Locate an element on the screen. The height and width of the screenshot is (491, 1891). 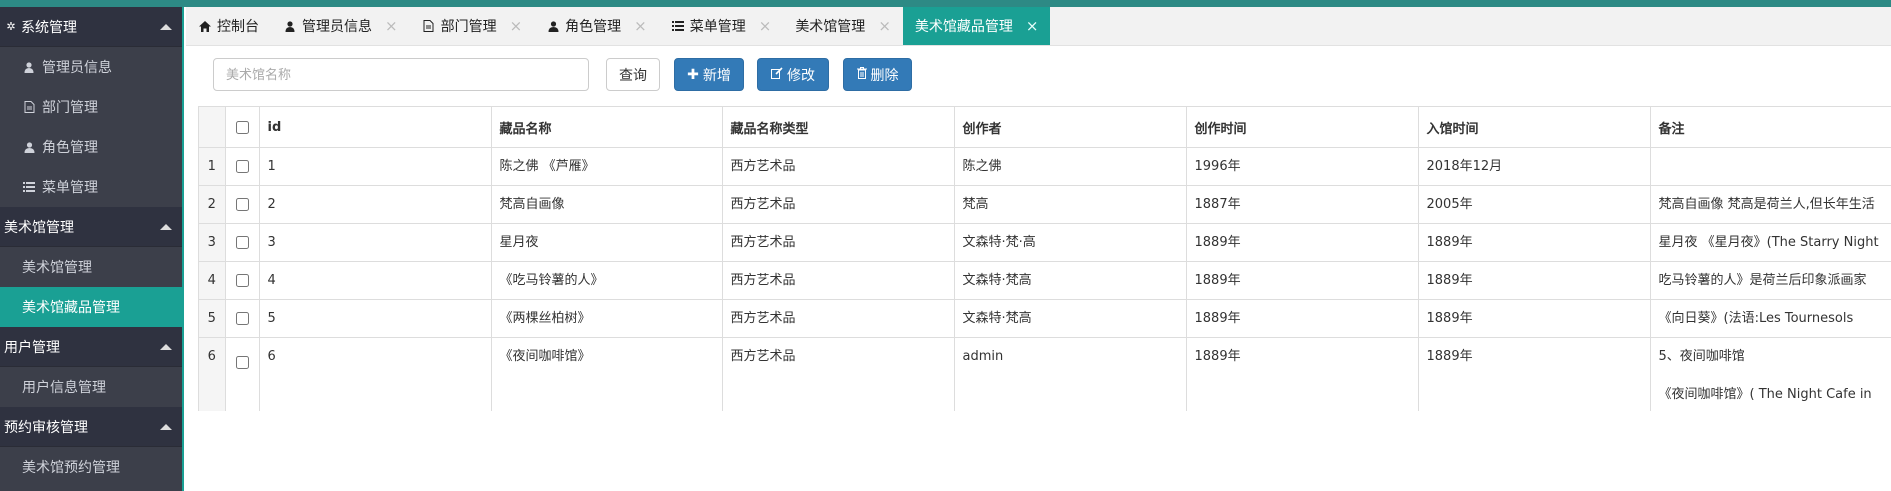
sidebar-item-label: 菜单管理 is located at coordinates (70, 188).